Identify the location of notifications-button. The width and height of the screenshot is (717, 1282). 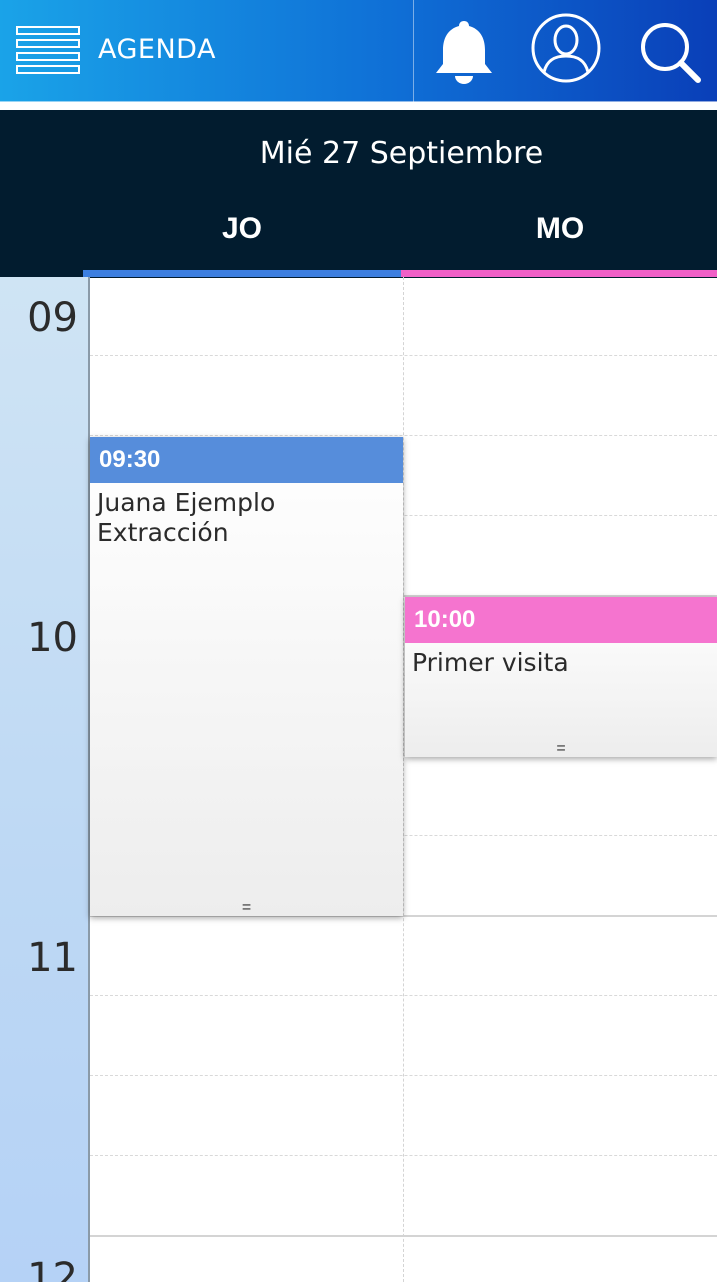
(464, 51).